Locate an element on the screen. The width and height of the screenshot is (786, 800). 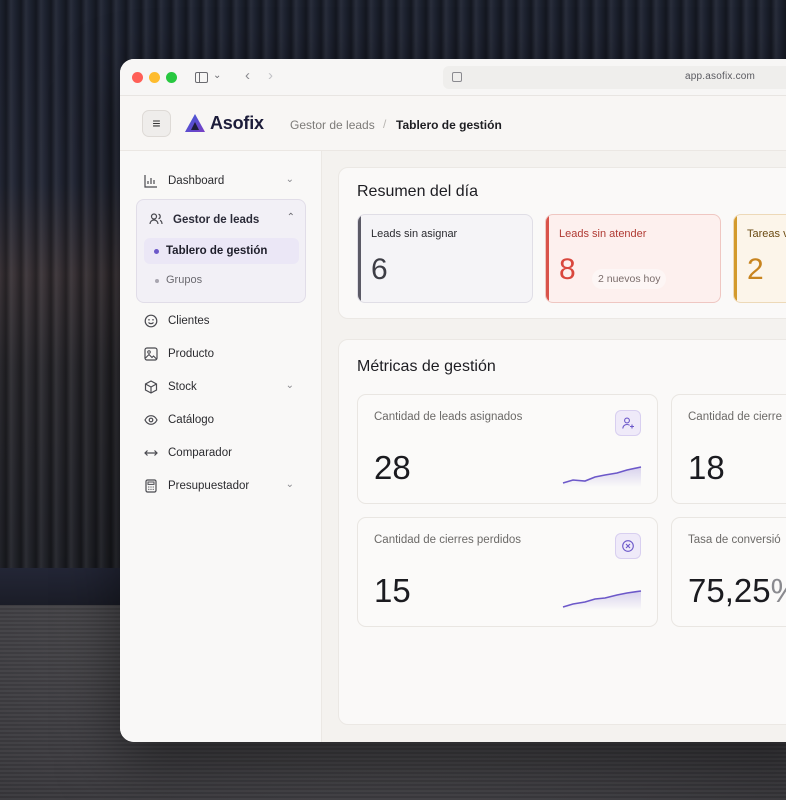
maximize-window-button is located at coordinates (171, 77).